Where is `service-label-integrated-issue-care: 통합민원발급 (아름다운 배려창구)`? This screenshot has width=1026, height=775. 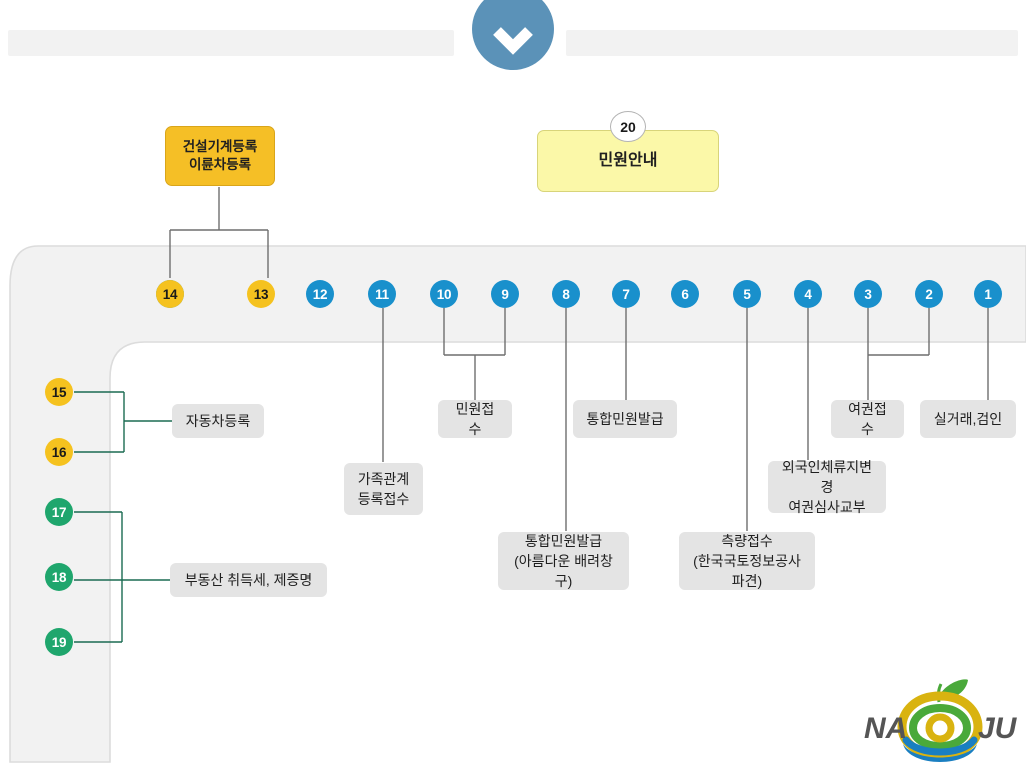
service-label-integrated-issue-care: 통합민원발급 (아름다운 배려창구) is located at coordinates (563, 561).